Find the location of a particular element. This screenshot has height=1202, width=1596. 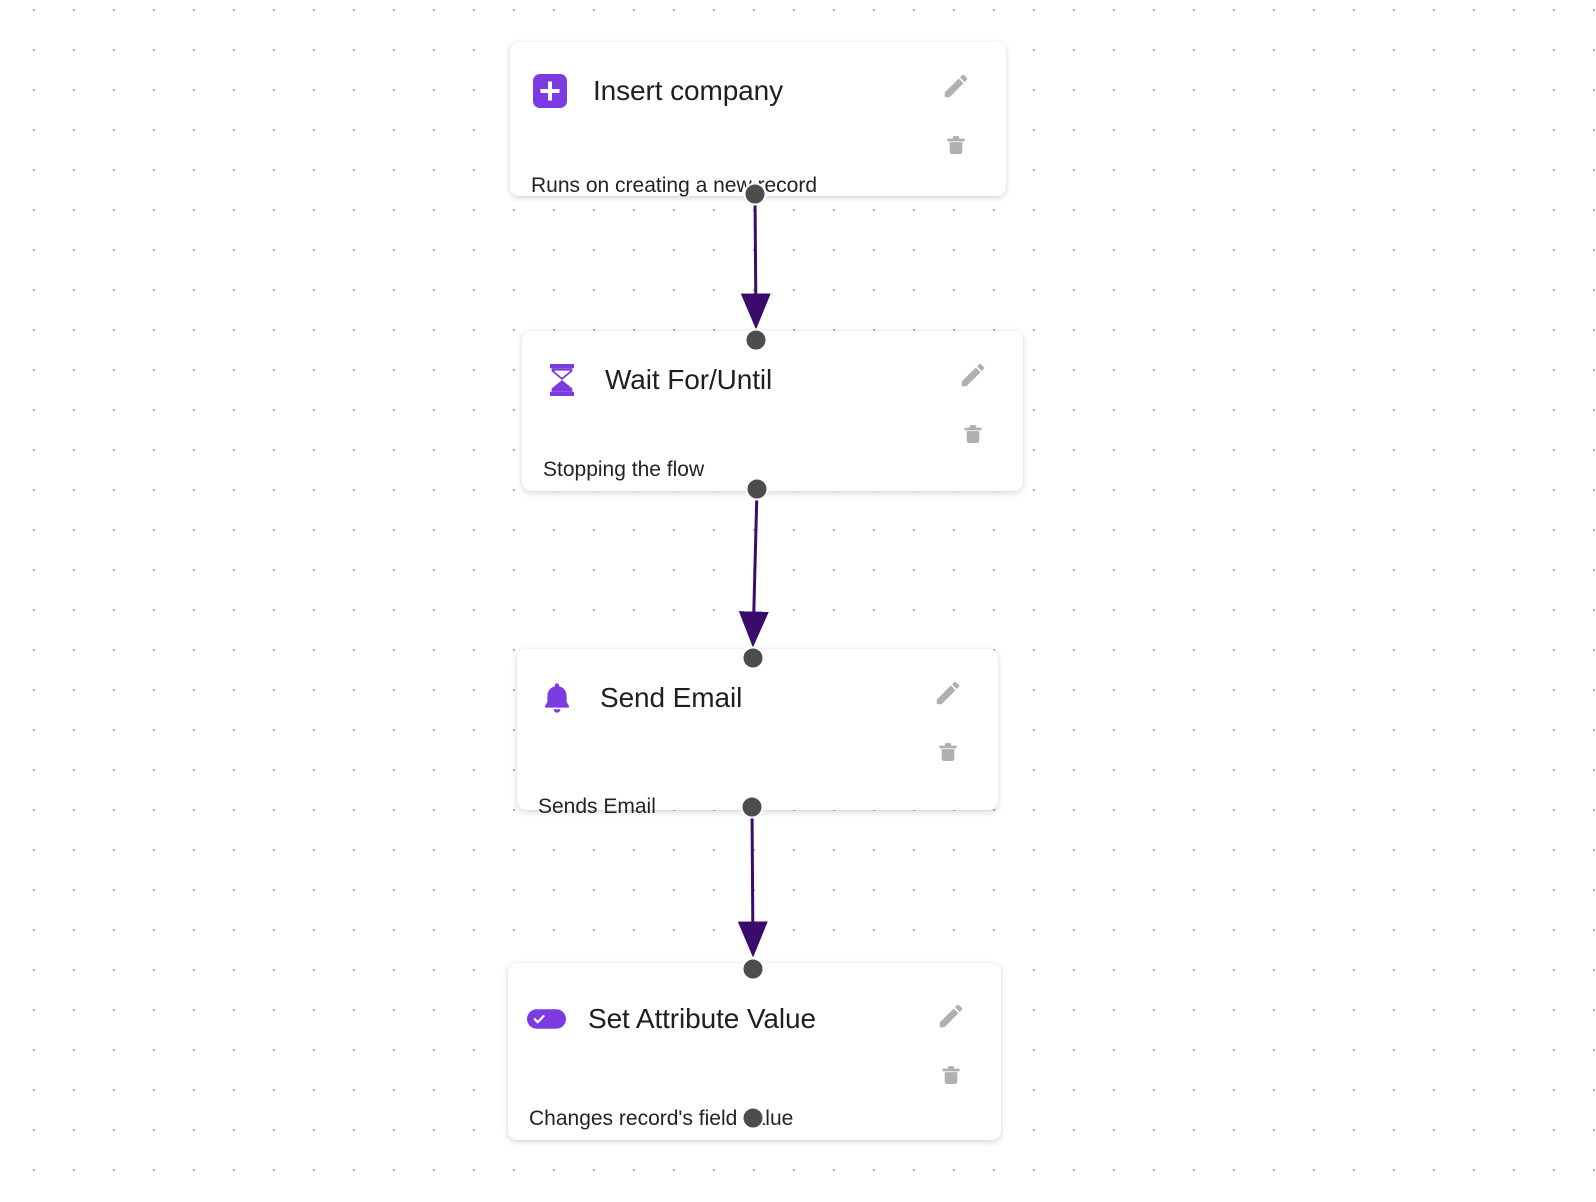

node-header: Insert company is located at coordinates (760, 91).